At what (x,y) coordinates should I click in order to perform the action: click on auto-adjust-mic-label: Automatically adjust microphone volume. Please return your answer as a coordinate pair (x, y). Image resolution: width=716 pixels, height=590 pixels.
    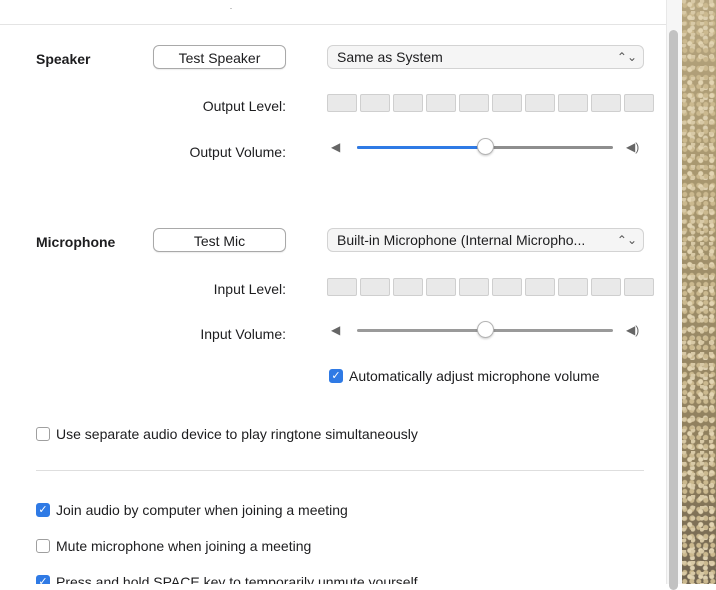
    Looking at the image, I should click on (474, 376).